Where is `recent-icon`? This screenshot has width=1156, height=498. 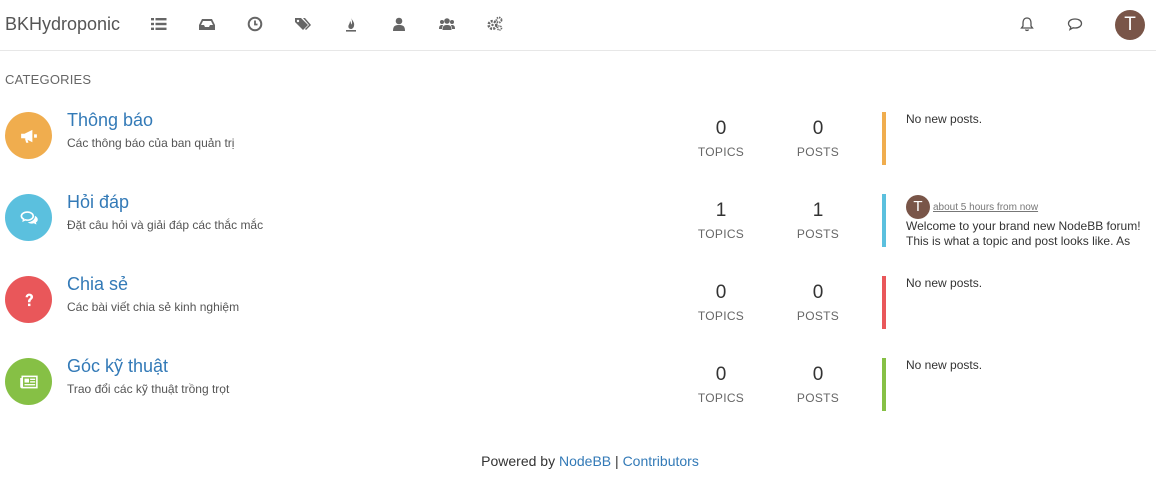
recent-icon is located at coordinates (256, 25).